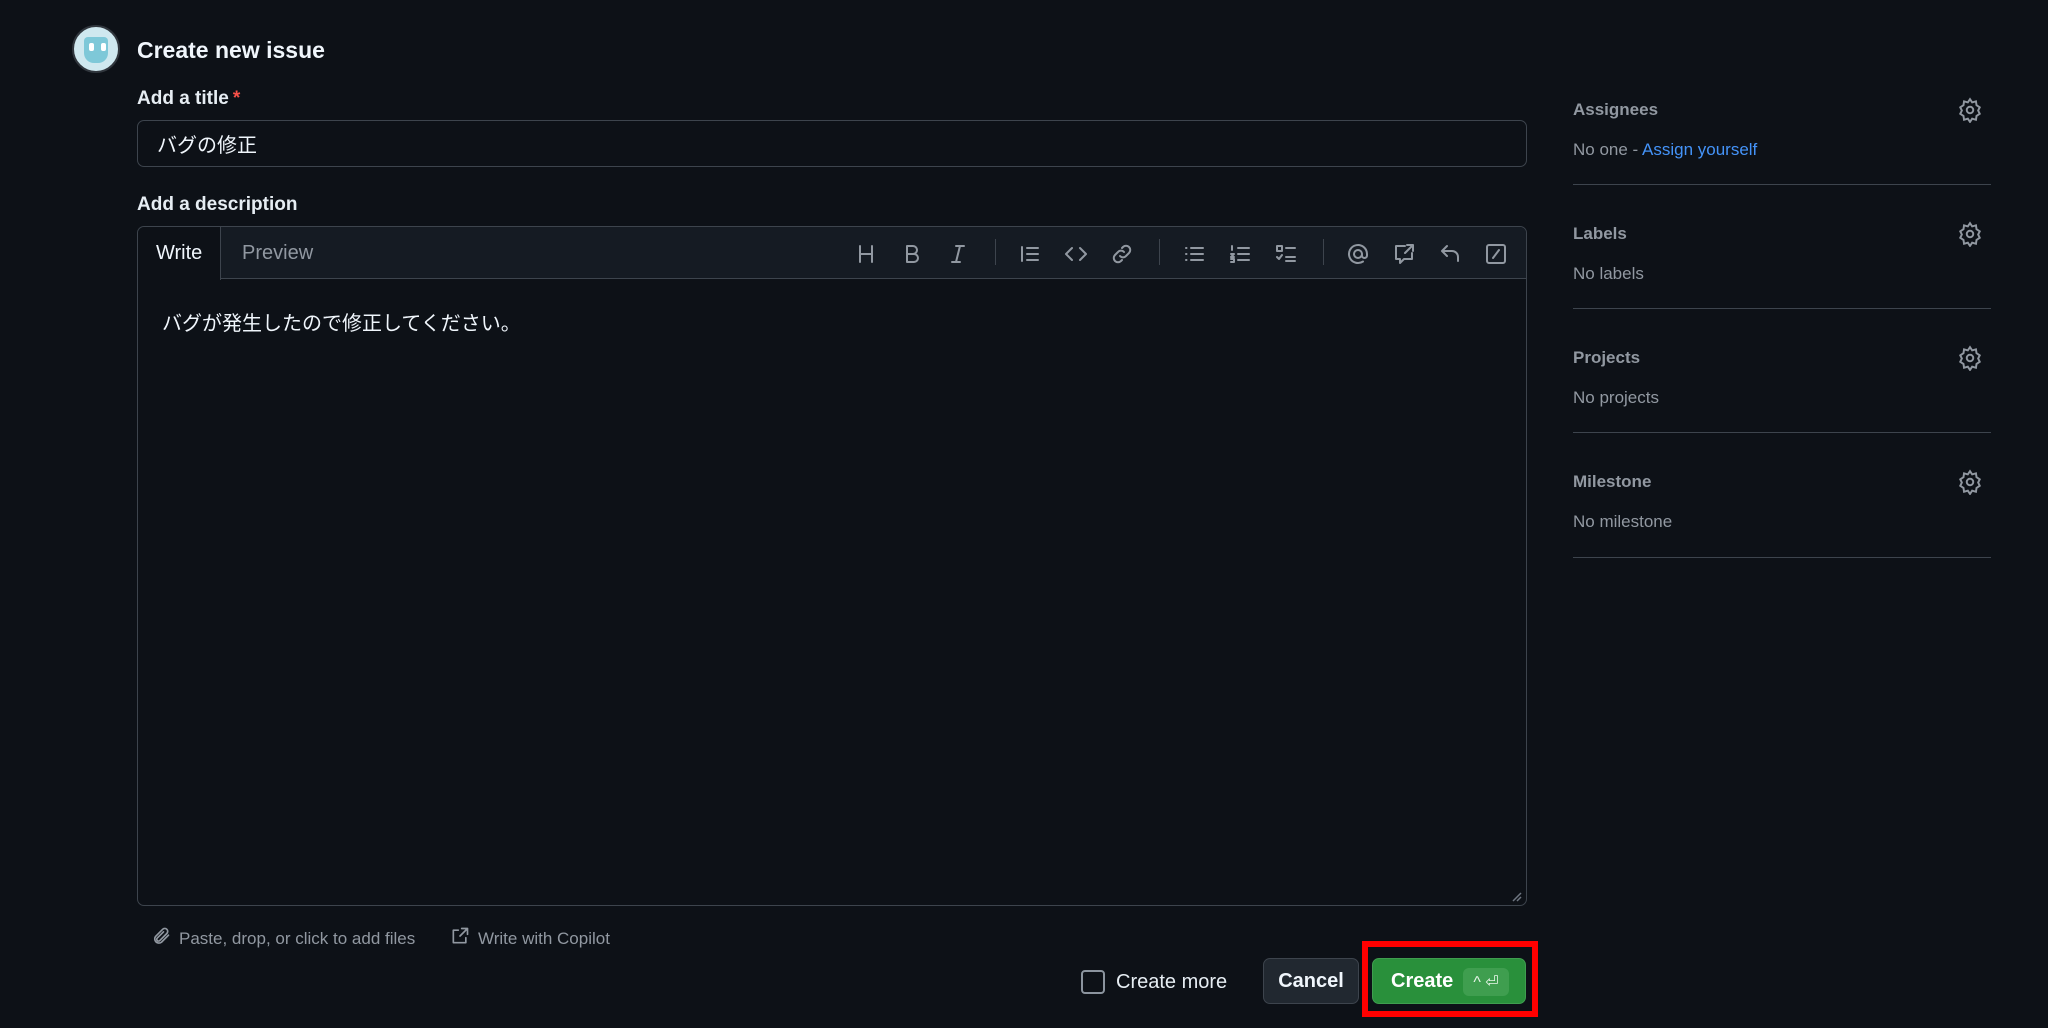 Image resolution: width=2048 pixels, height=1028 pixels. What do you see at coordinates (544, 938) in the screenshot?
I see `write-with-copilot-label: Write with Copilot` at bounding box center [544, 938].